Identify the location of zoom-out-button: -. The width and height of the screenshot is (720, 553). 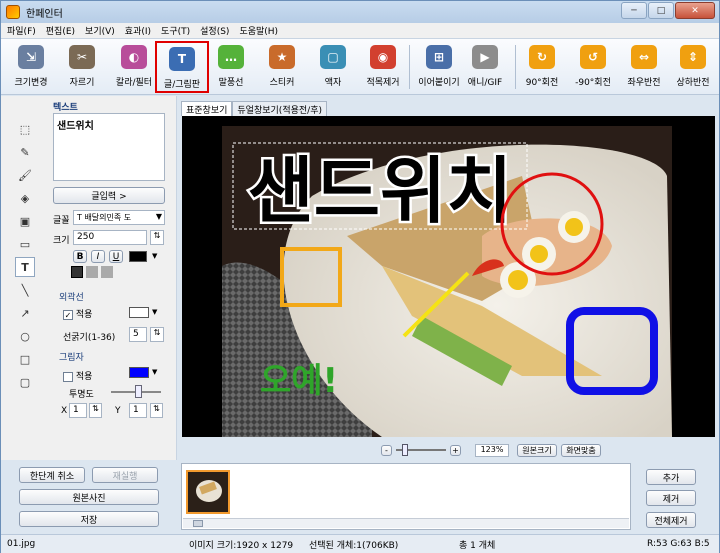
(386, 450).